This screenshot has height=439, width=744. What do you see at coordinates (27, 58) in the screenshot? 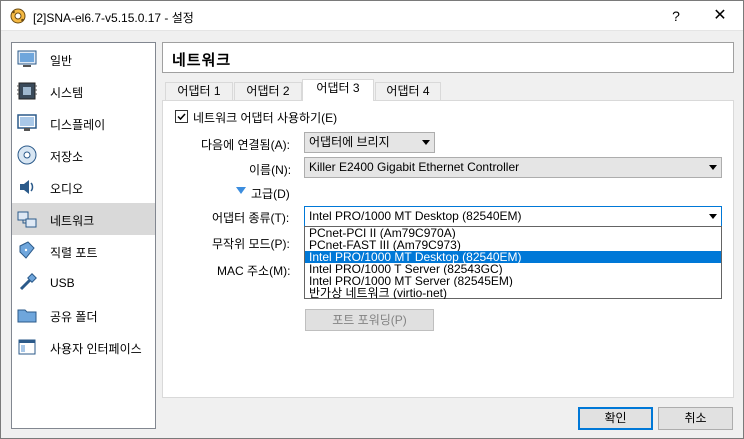
I see `general-icon` at bounding box center [27, 58].